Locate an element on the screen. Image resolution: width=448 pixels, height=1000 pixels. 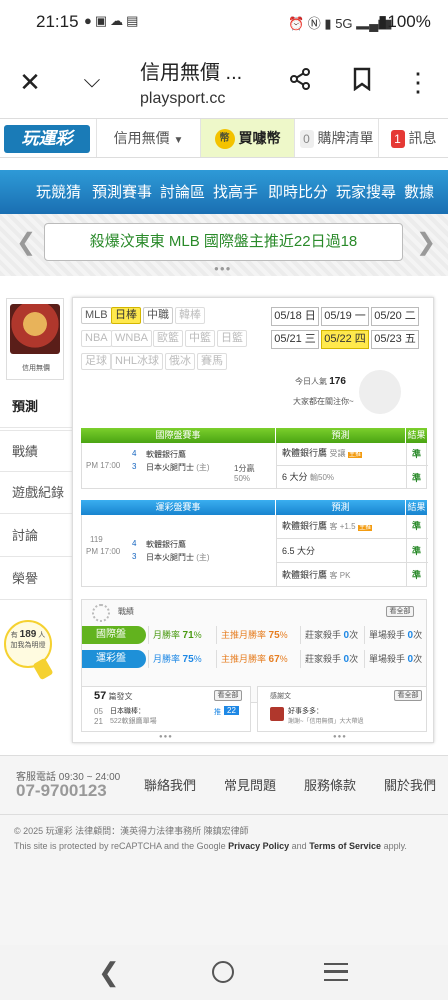
battery-percent: 100% is located at coordinates (409, 21).